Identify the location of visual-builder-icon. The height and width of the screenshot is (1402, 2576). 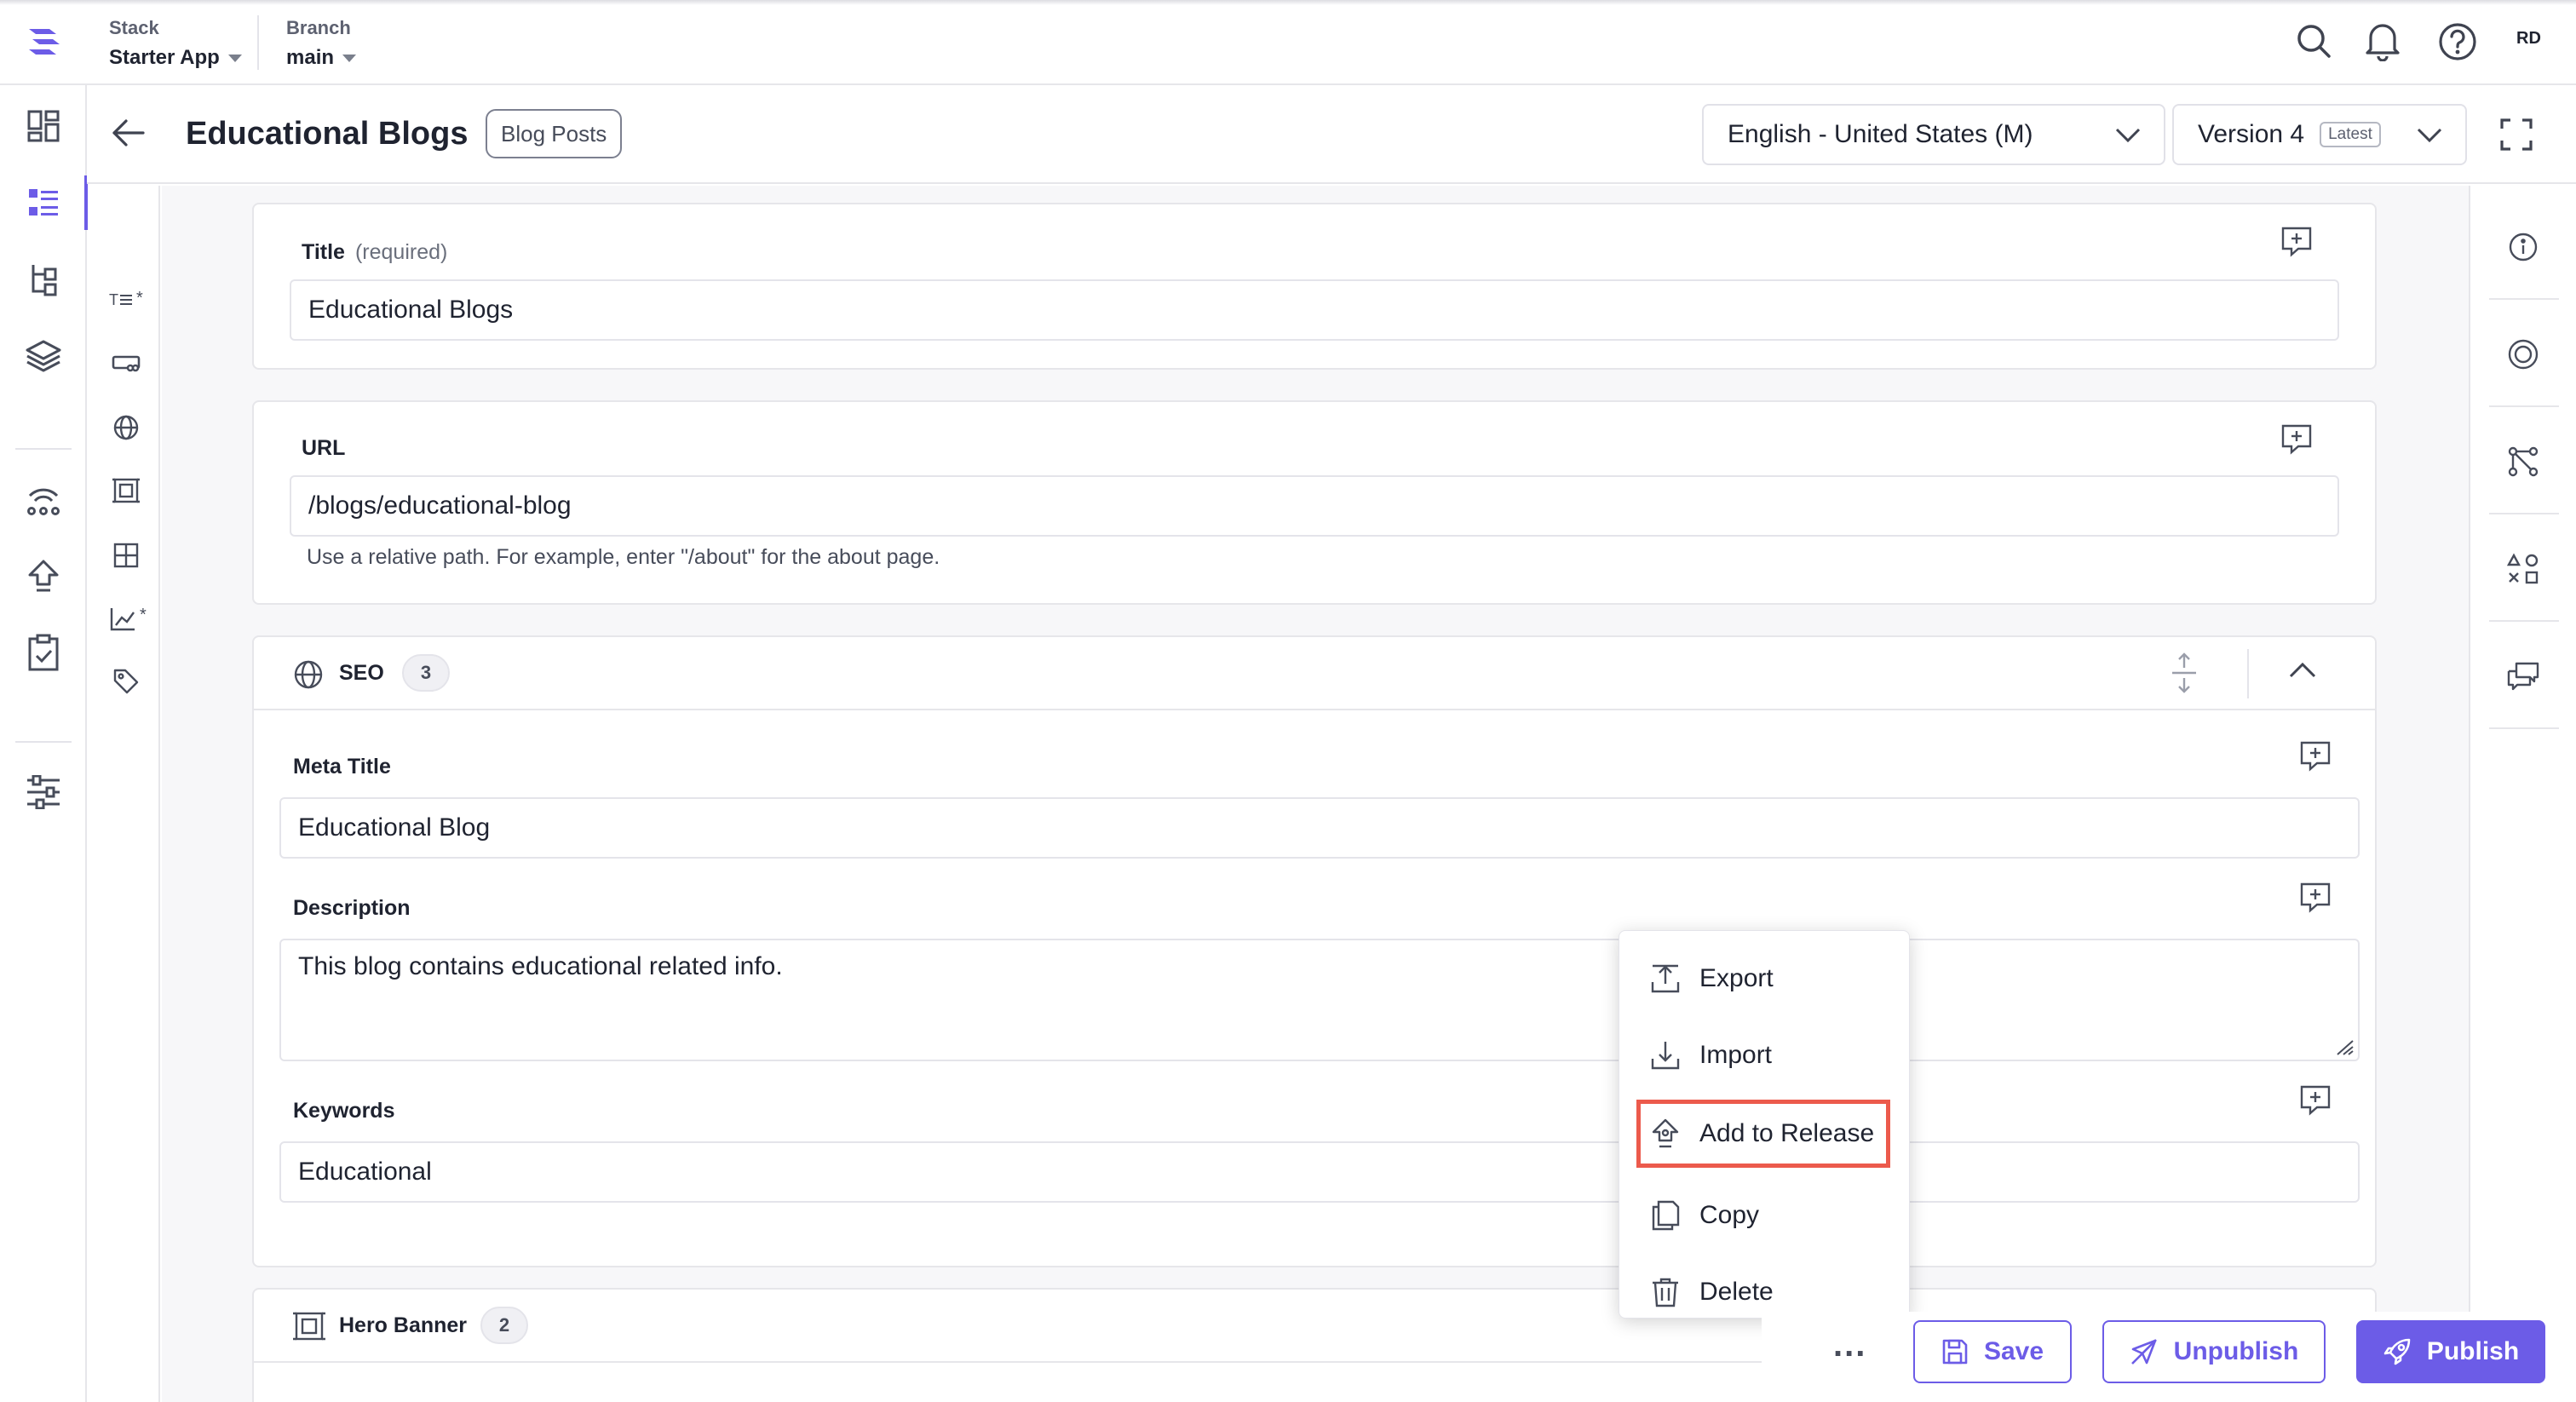
(2523, 354).